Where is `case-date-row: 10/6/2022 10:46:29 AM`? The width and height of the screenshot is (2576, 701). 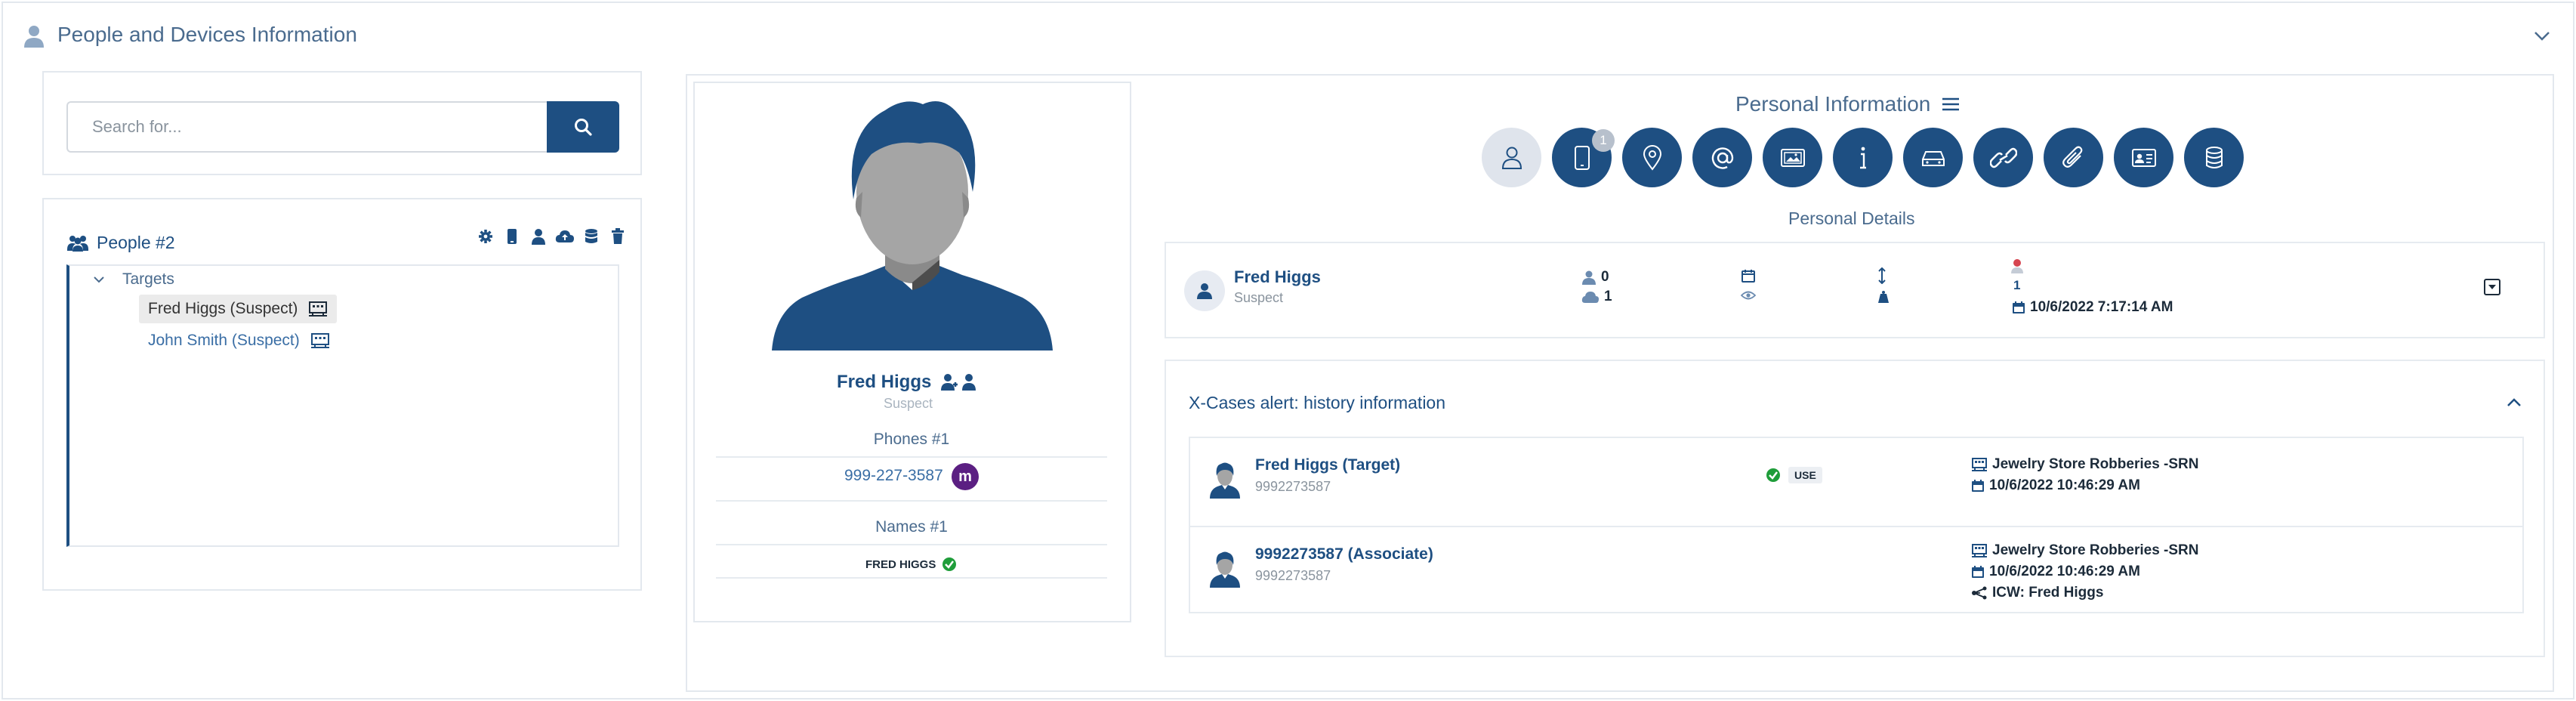 case-date-row: 10/6/2022 10:46:29 AM is located at coordinates (2055, 572).